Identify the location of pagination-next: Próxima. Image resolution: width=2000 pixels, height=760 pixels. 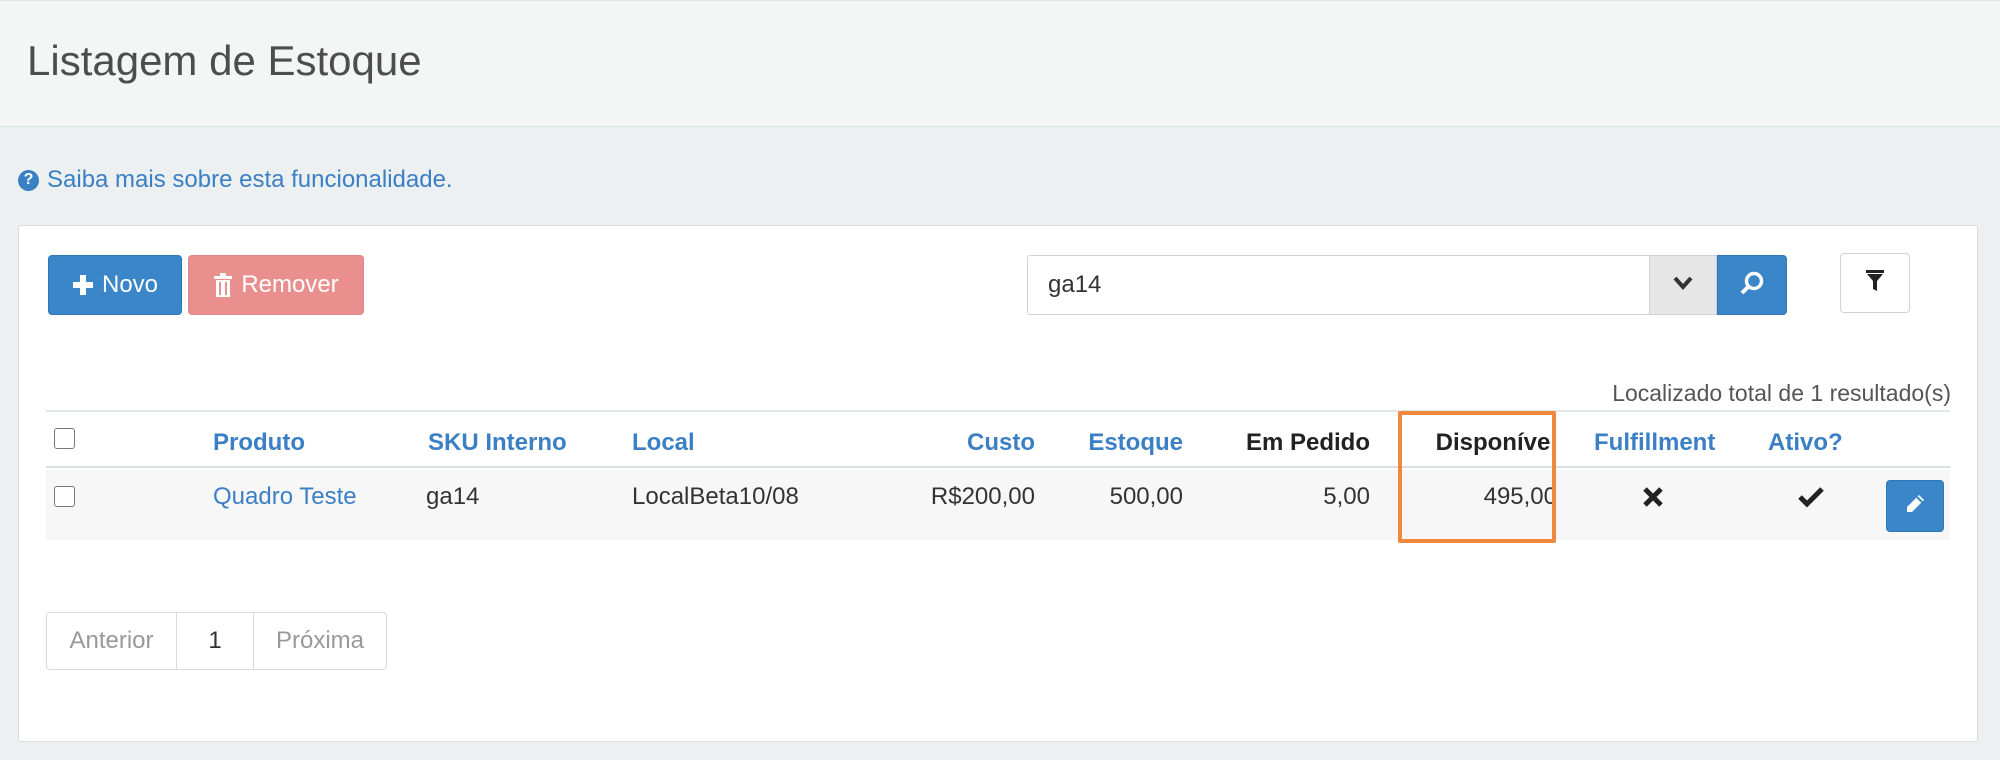
(320, 641).